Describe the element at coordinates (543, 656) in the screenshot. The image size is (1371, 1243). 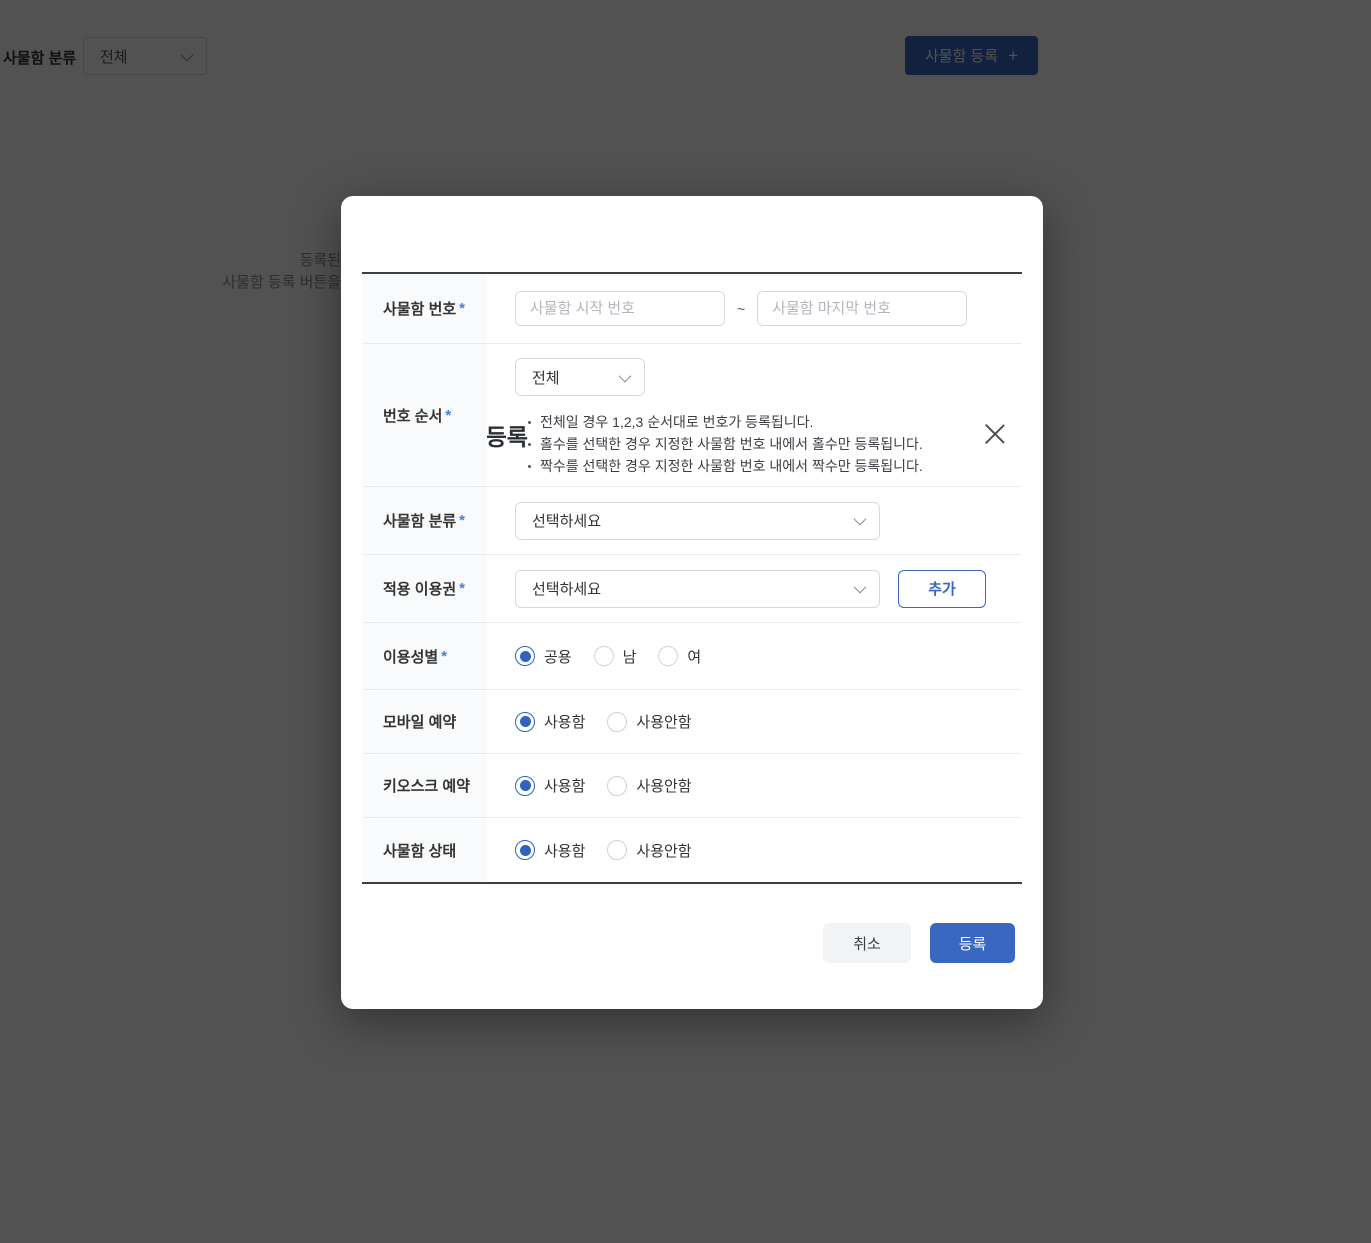
I see `gender-radio-common: 공용` at that location.